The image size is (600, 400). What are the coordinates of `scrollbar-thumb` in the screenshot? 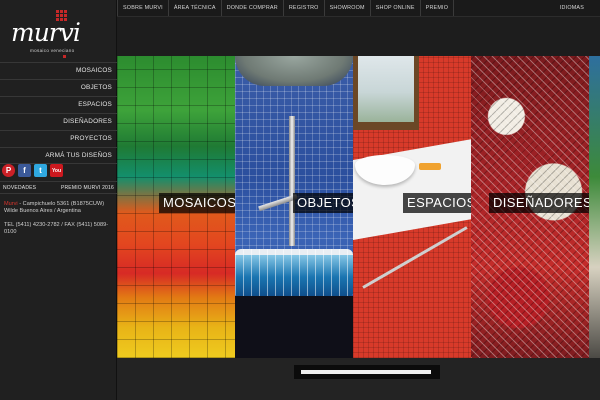 It's located at (366, 372).